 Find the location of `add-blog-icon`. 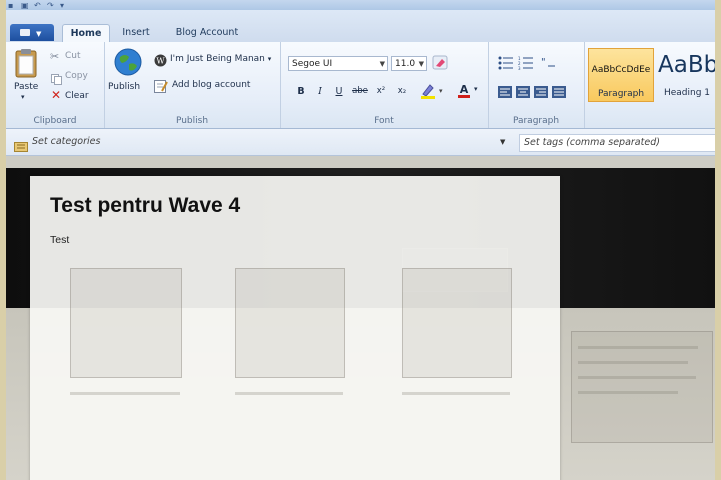

add-blog-icon is located at coordinates (161, 87).